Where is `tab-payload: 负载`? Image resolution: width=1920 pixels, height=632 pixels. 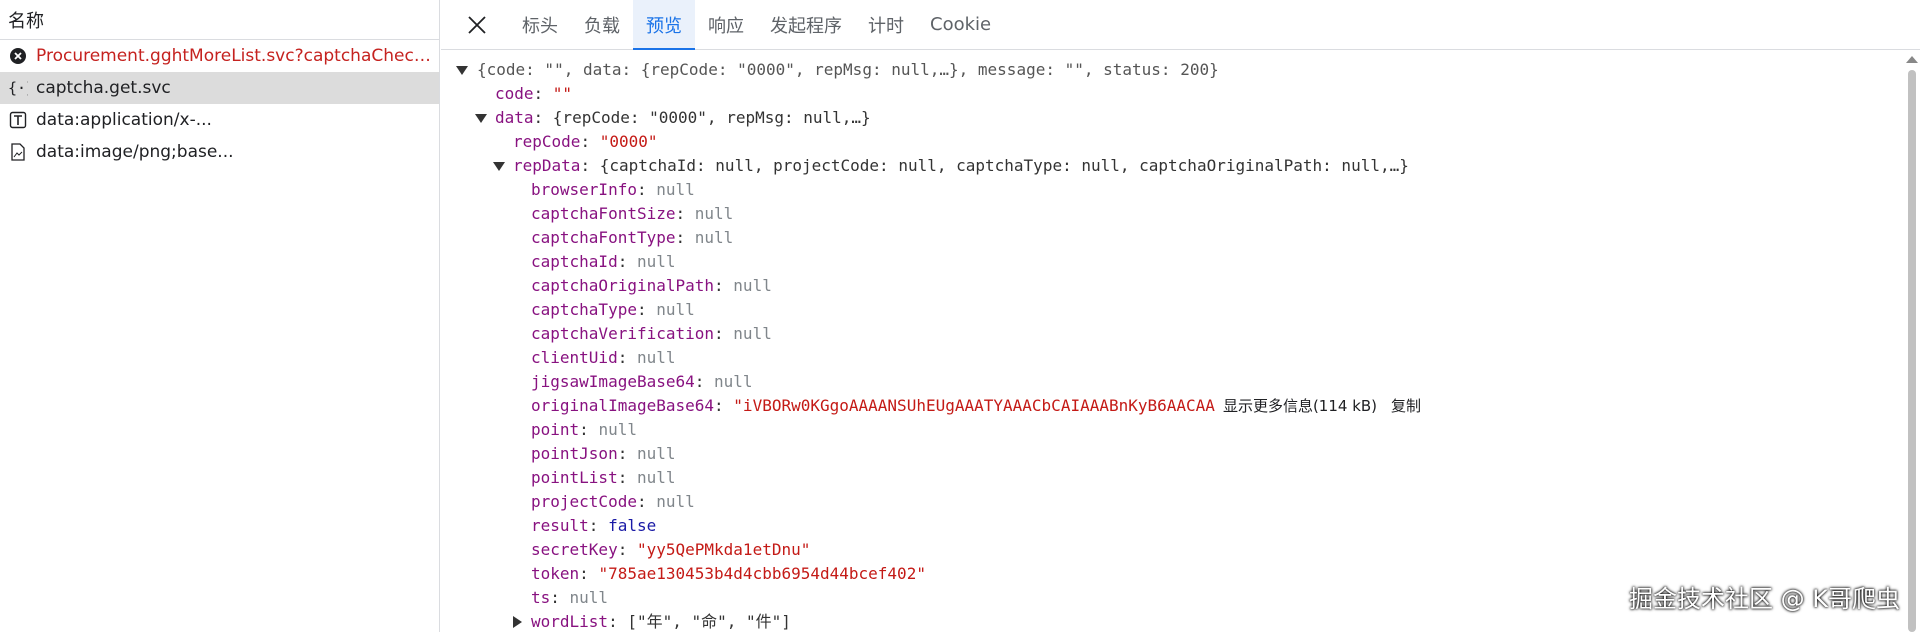
tab-payload: 负载 is located at coordinates (602, 24).